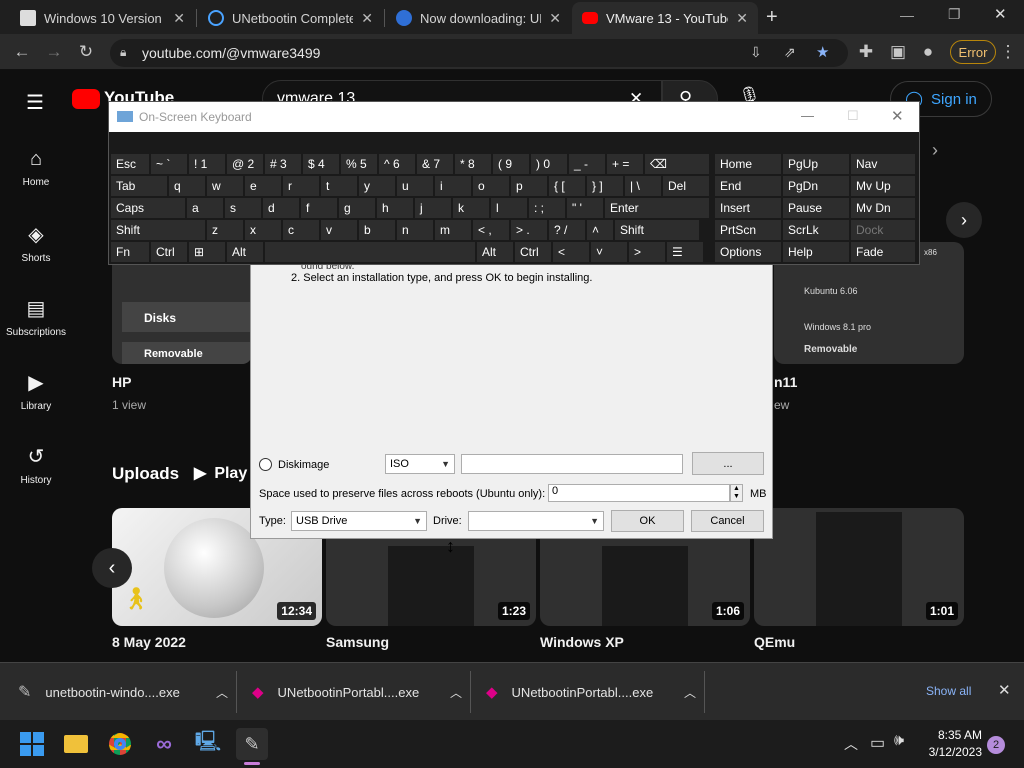 Image resolution: width=1024 pixels, height=768 pixels. What do you see at coordinates (357, 692) in the screenshot?
I see `download-item: ◆ UNetbootinPortabl....exe ︿` at bounding box center [357, 692].